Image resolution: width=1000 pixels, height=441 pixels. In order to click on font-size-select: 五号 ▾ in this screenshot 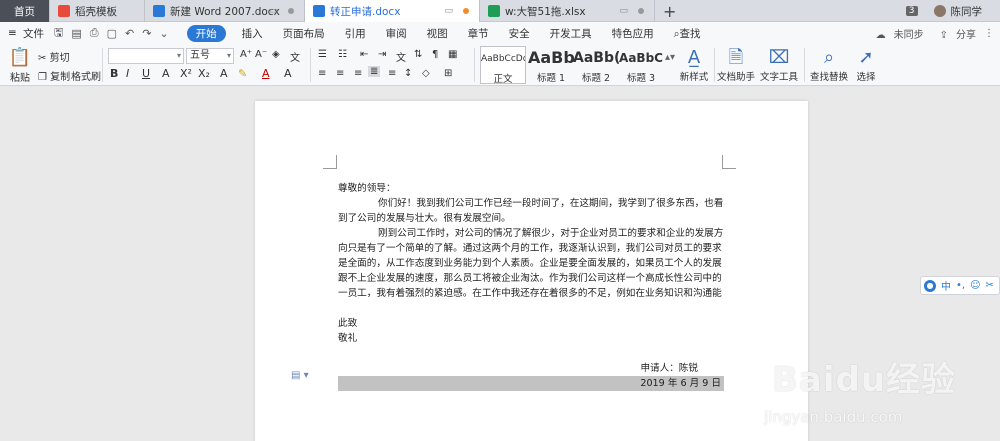, I will do `click(210, 56)`.